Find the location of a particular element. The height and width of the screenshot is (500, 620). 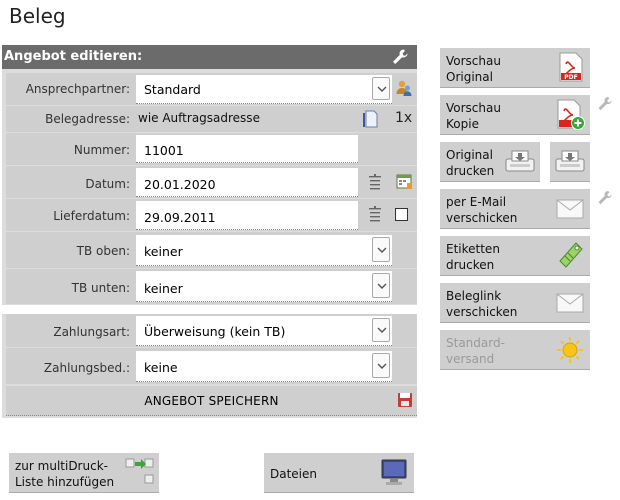

print-copy-button is located at coordinates (570, 162).